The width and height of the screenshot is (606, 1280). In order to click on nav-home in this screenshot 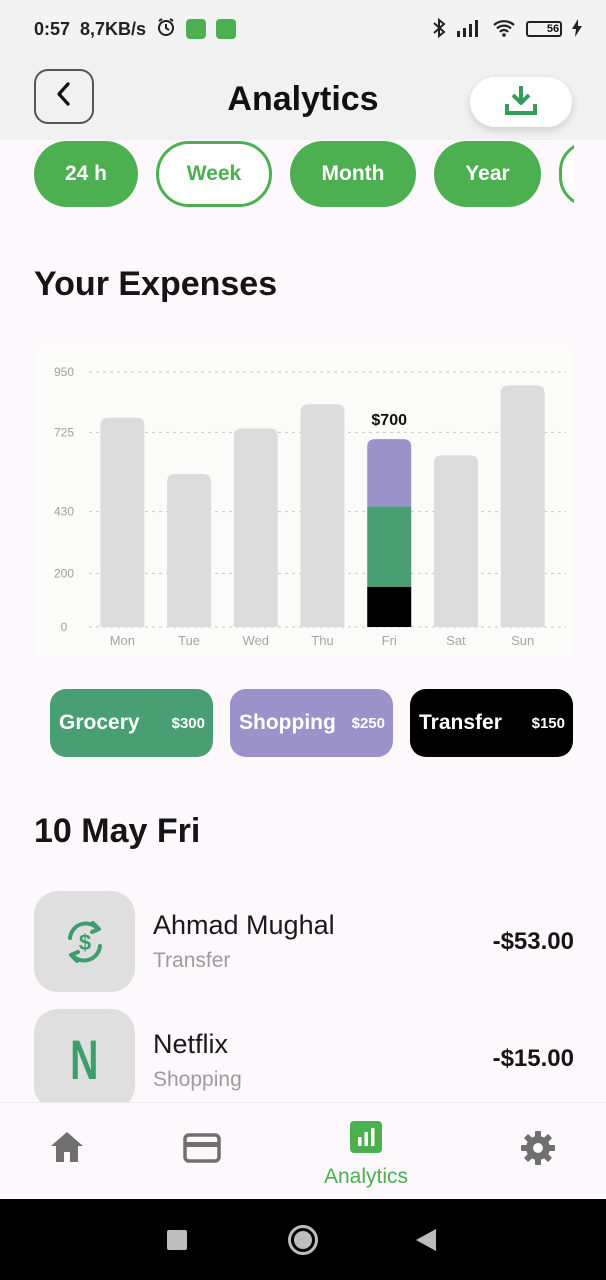, I will do `click(67, 1149)`.